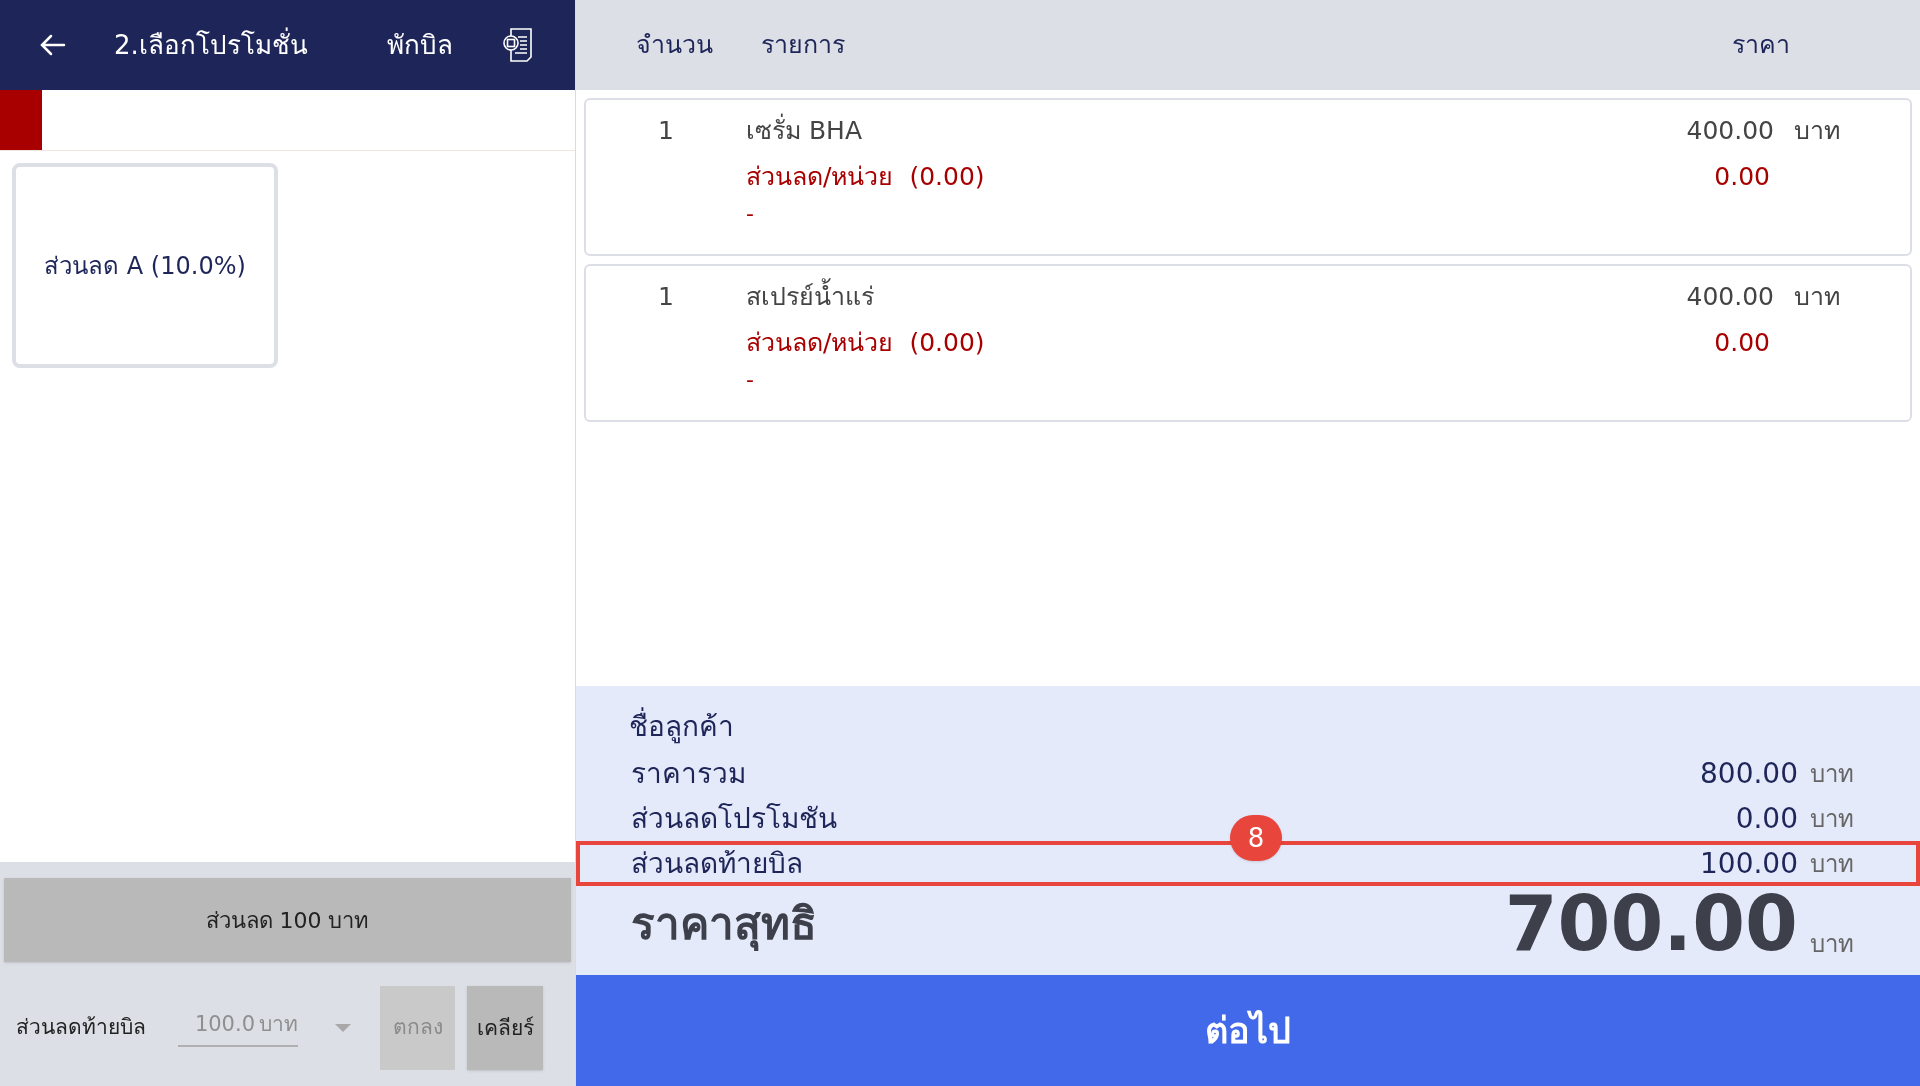  I want to click on column-header: รายการ, so click(803, 45).